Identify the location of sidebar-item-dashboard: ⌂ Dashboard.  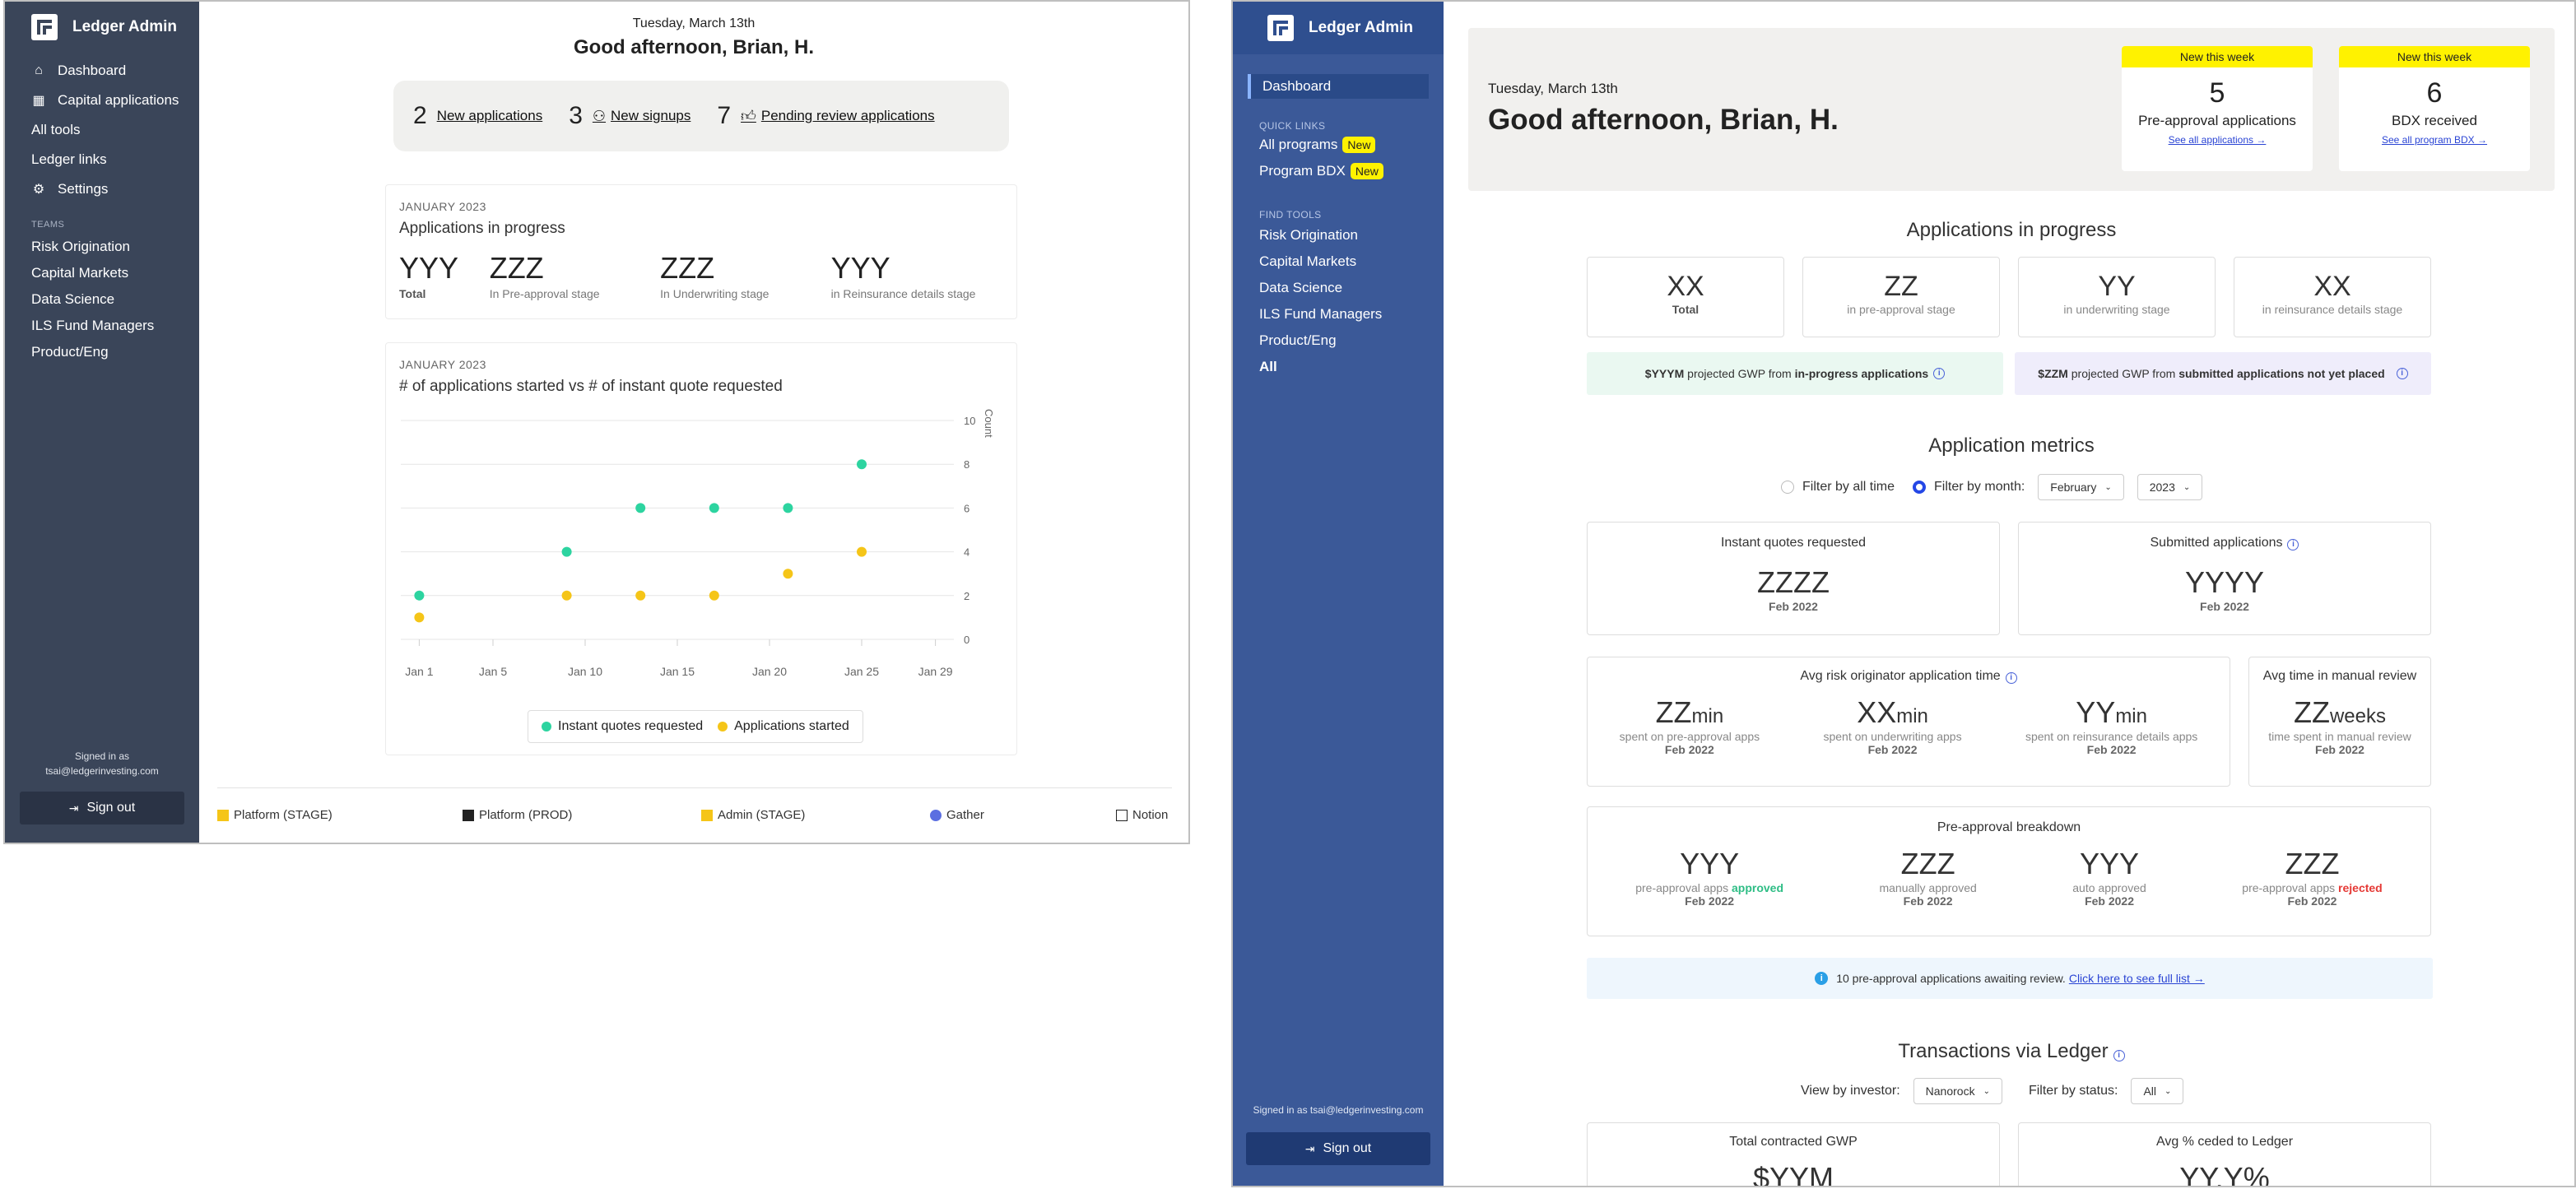
(102, 71).